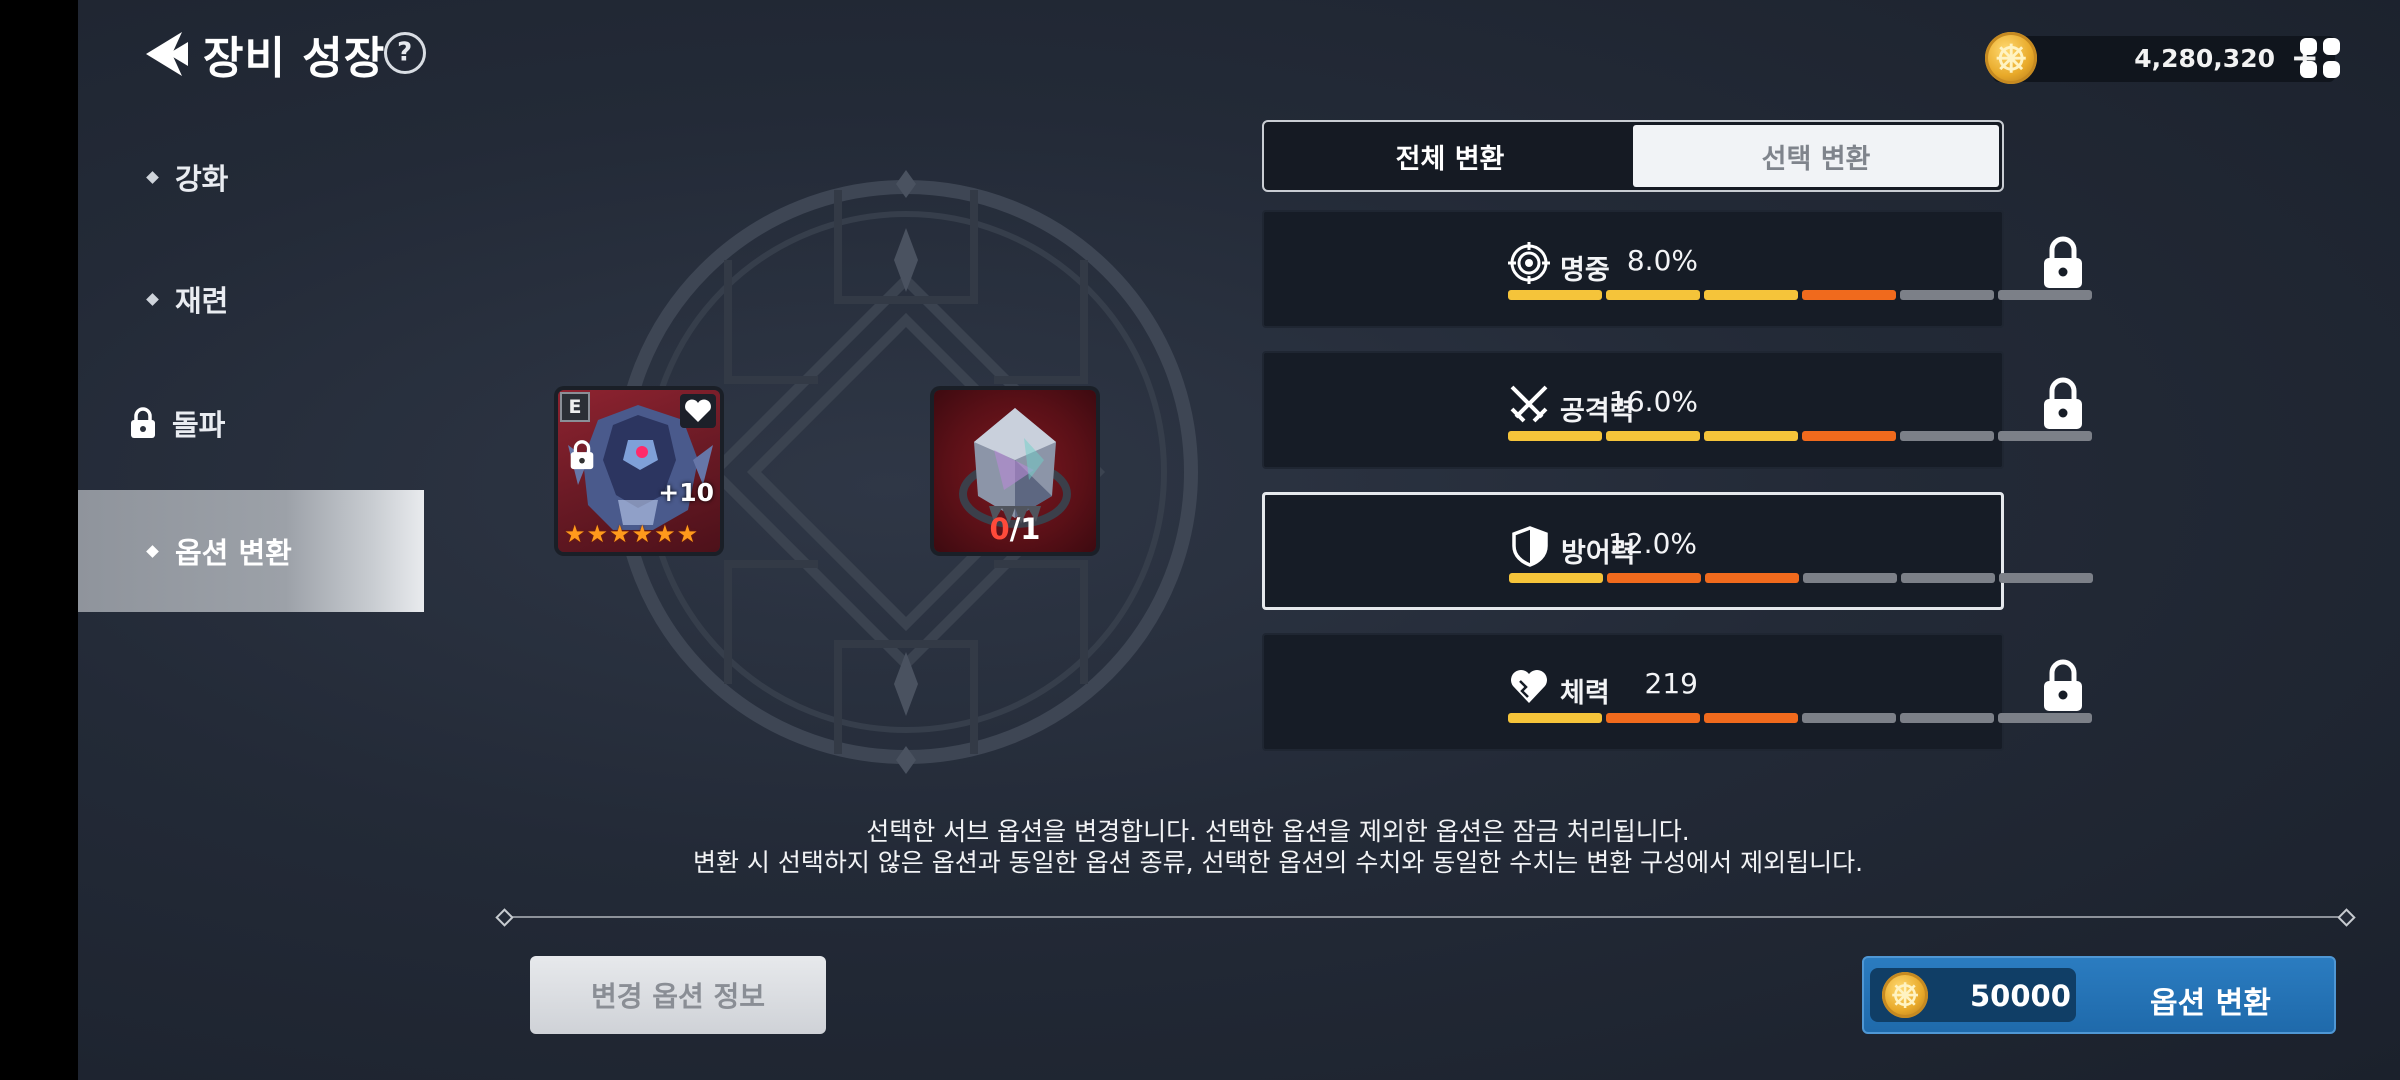 The width and height of the screenshot is (2400, 1080). Describe the element at coordinates (678, 995) in the screenshot. I see `option-info-button: 변경 옵션 정보` at that location.